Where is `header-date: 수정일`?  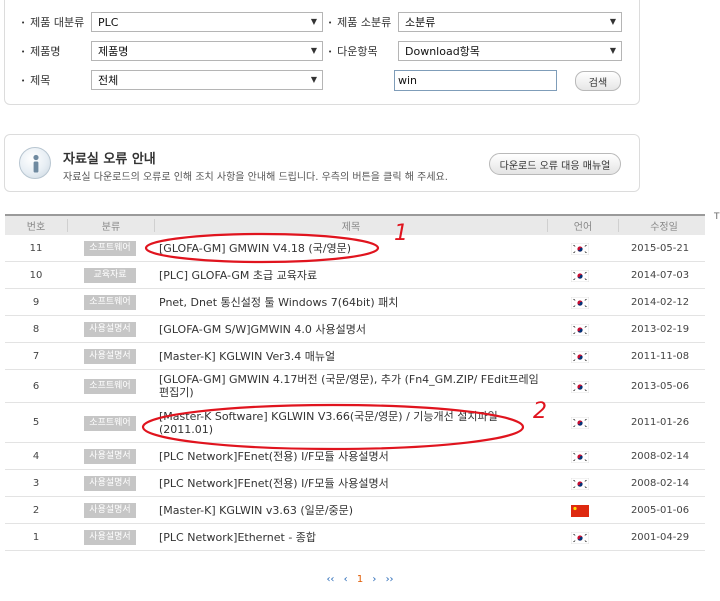 header-date: 수정일 is located at coordinates (664, 227).